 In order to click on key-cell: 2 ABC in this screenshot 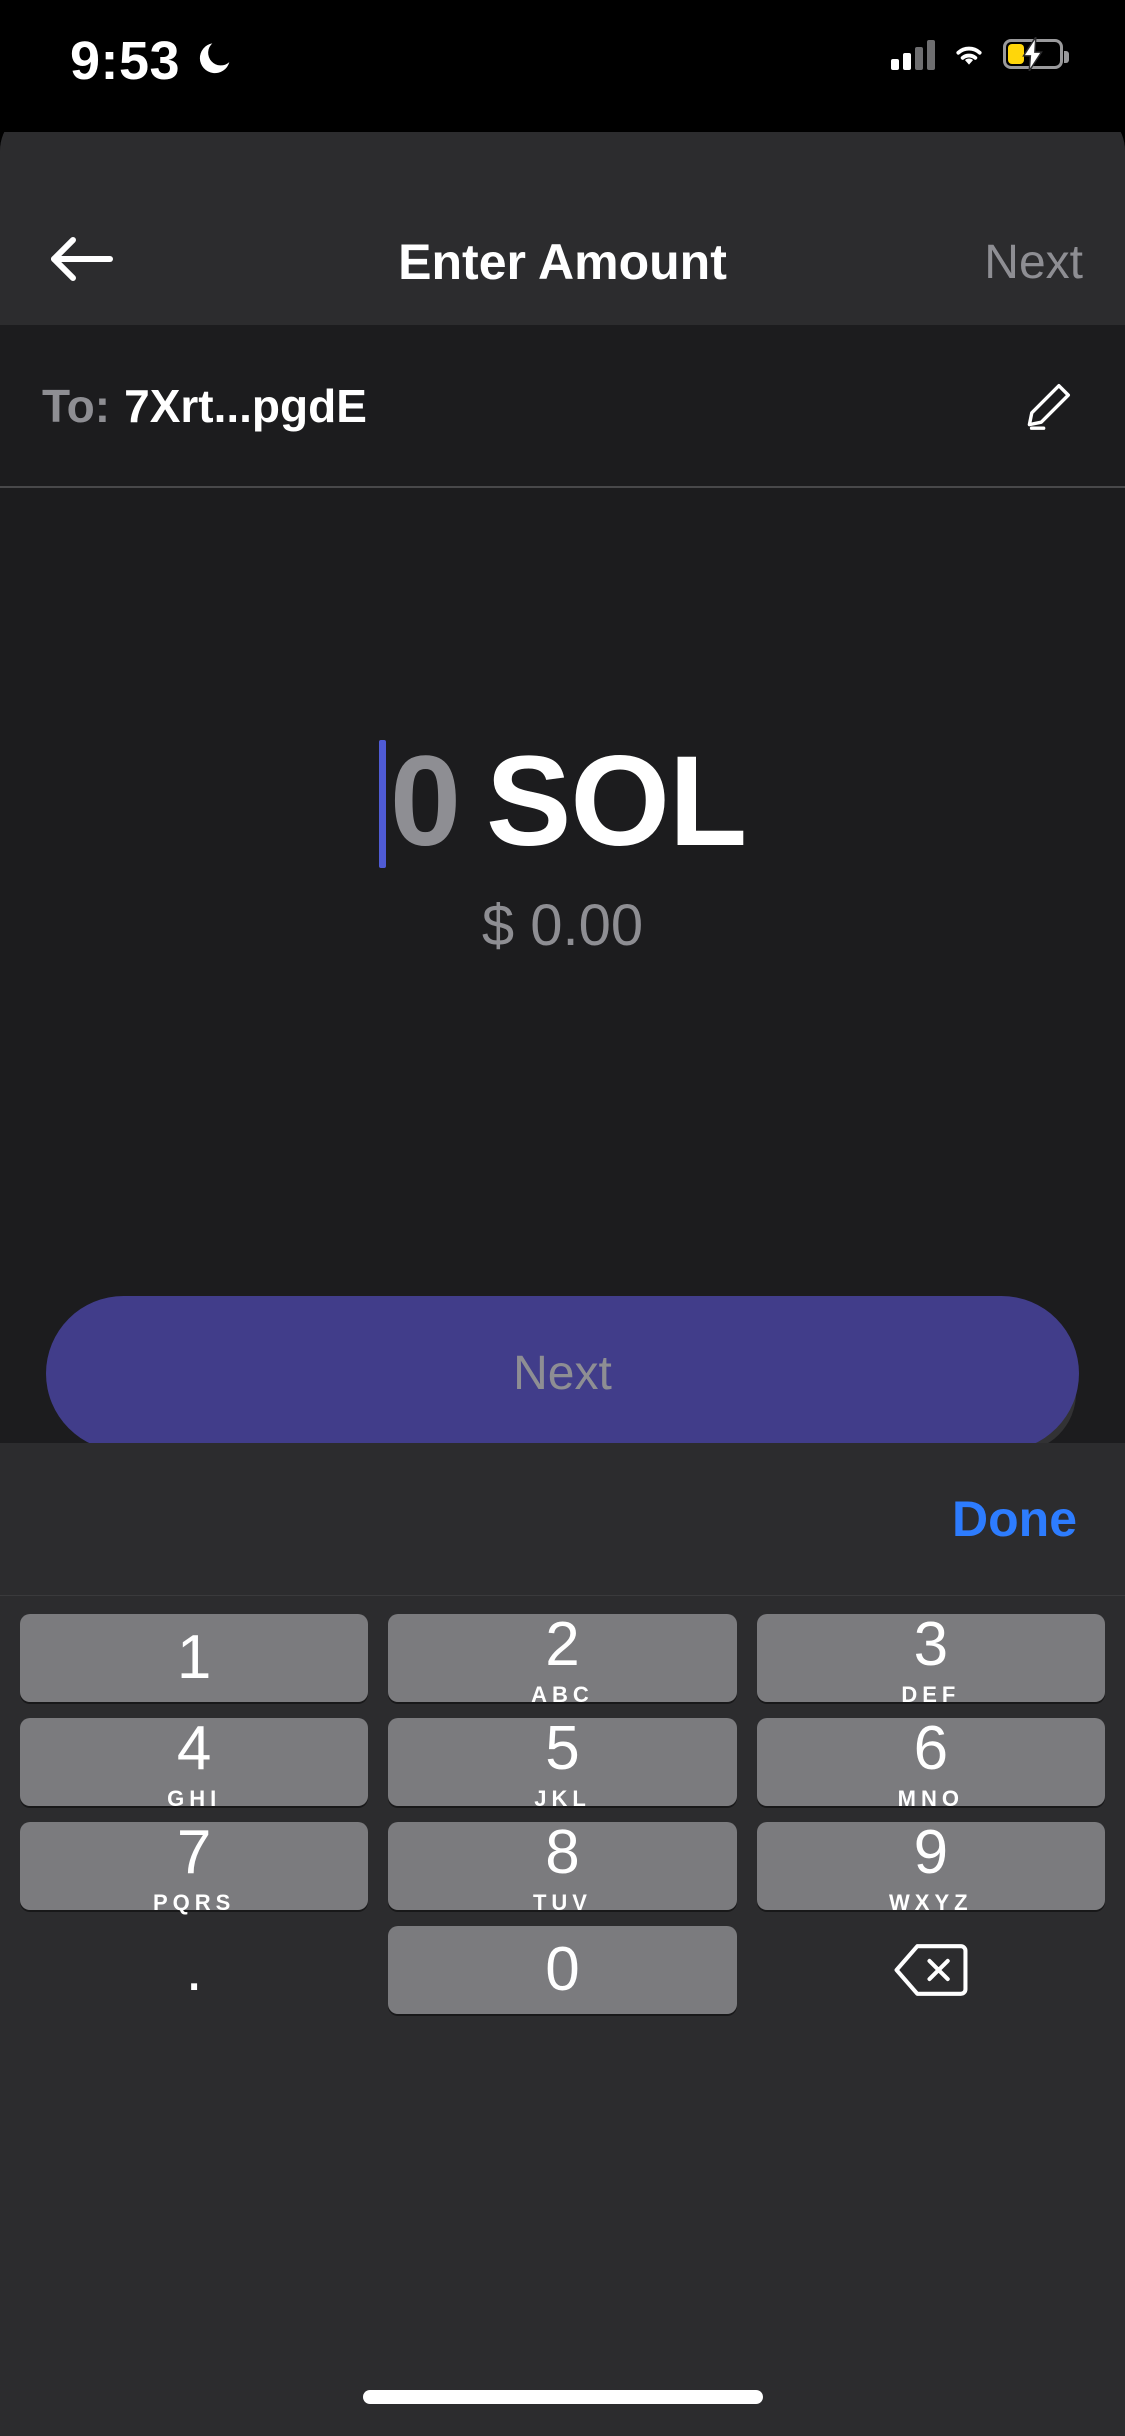, I will do `click(562, 1658)`.